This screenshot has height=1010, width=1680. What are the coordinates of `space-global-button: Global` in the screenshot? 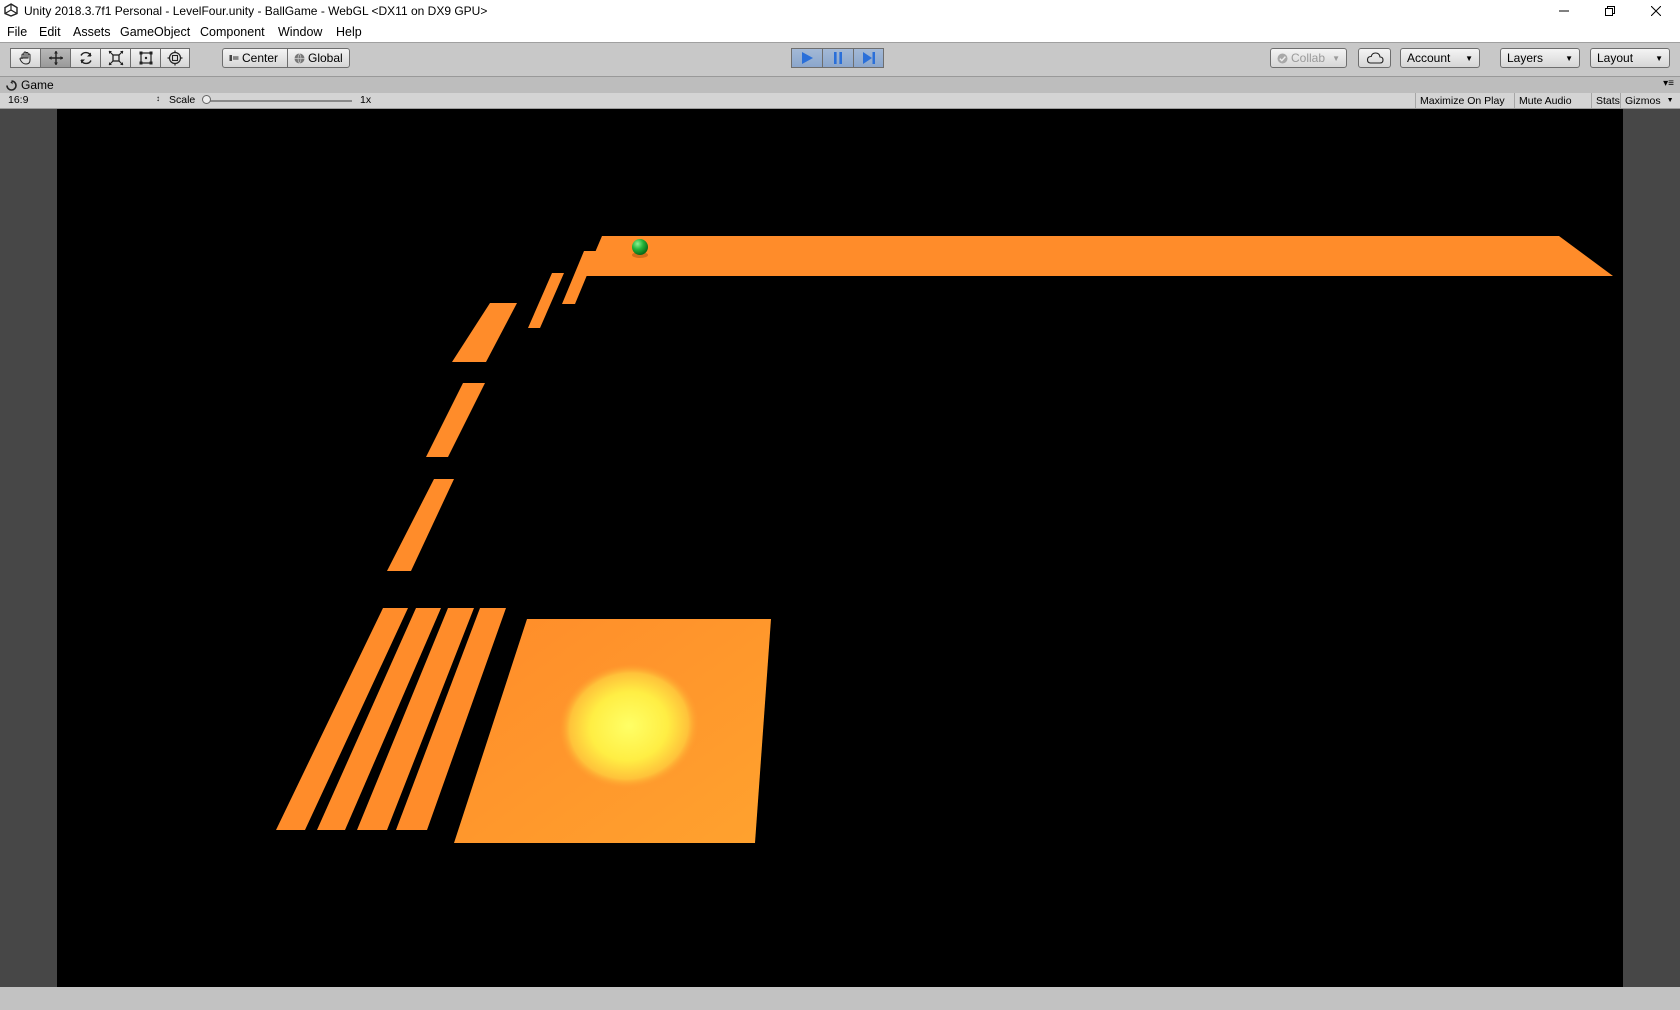 It's located at (318, 58).